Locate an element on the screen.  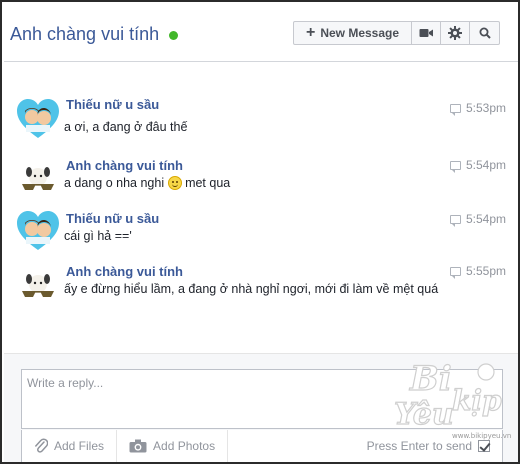
video-icon is located at coordinates (426, 33).